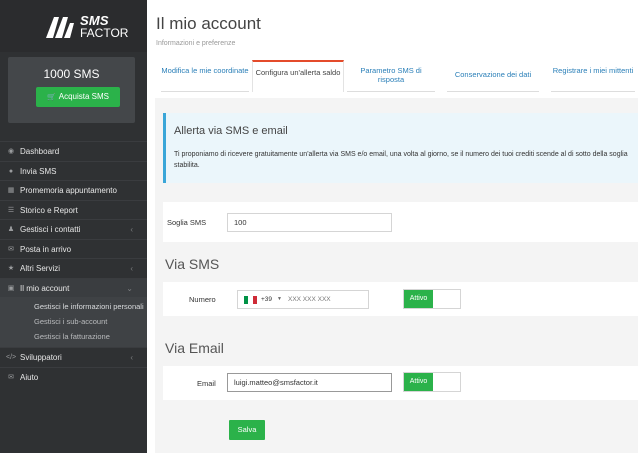 The width and height of the screenshot is (638, 453). Describe the element at coordinates (247, 430) in the screenshot. I see `save-button: Salva` at that location.